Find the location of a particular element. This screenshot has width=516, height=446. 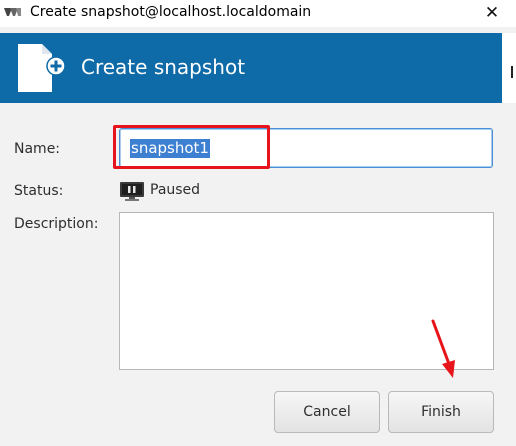

virt-manager-icon is located at coordinates (12, 12).